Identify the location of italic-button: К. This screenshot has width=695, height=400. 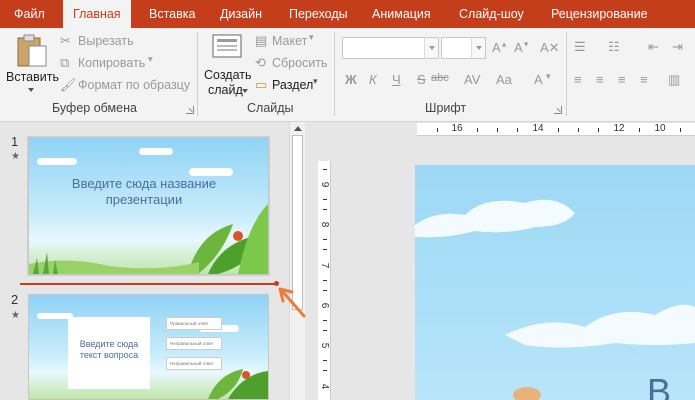
(373, 79).